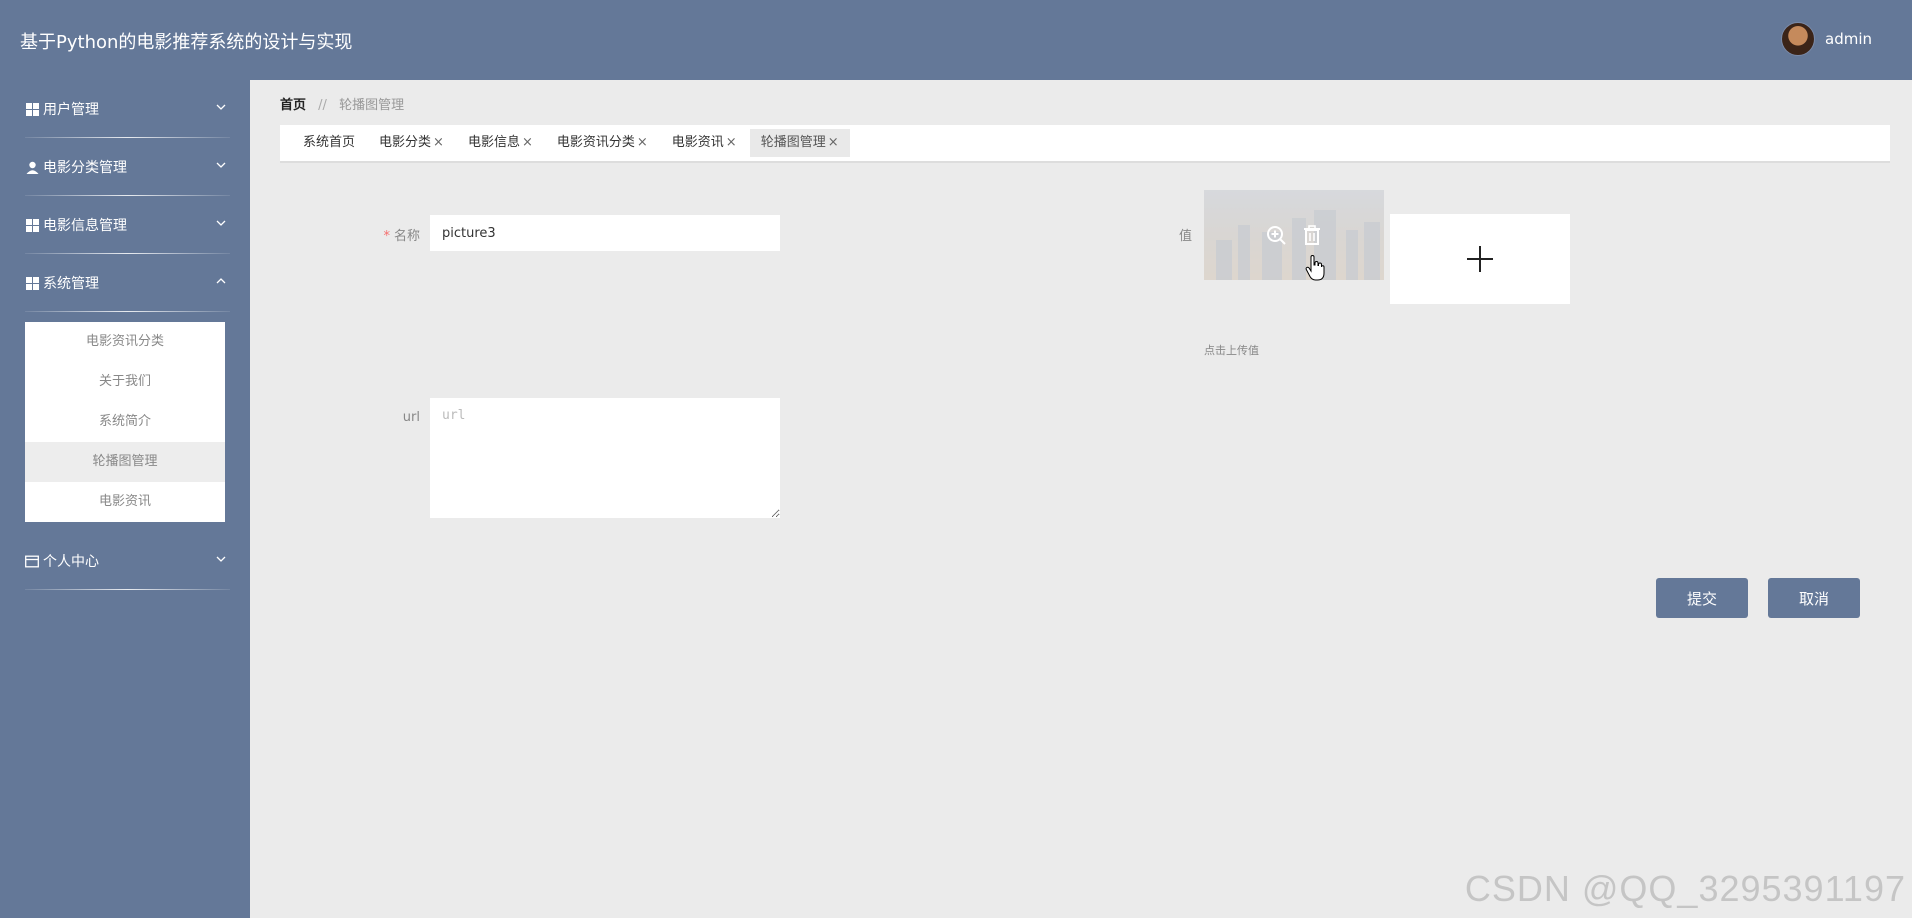 The width and height of the screenshot is (1912, 918). What do you see at coordinates (71, 562) in the screenshot?
I see `menu-head-label: 个人中心` at bounding box center [71, 562].